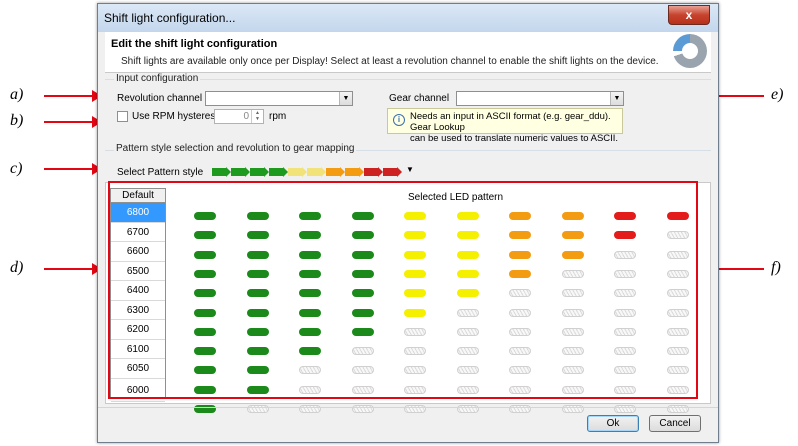 The width and height of the screenshot is (798, 446). I want to click on pattern-style-select: ▼, so click(313, 172).